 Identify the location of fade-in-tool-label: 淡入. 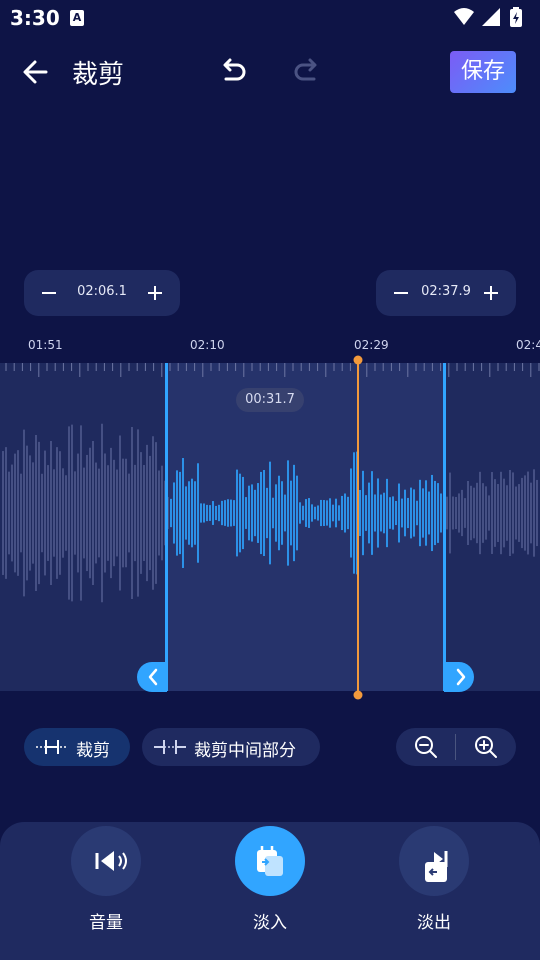
(270, 923).